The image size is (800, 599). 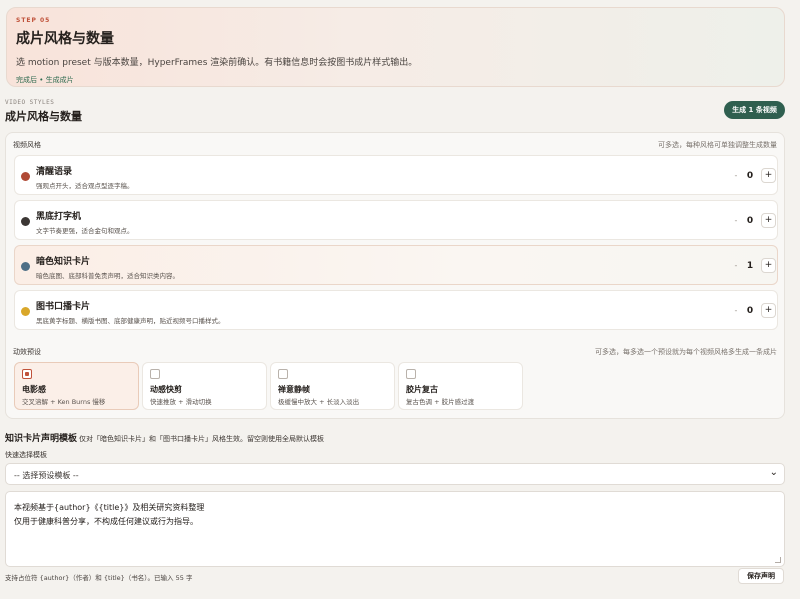 I want to click on motion-card-cinematic: 电影感 交叉溶解 + Ken Burns 慢移, so click(x=76, y=386).